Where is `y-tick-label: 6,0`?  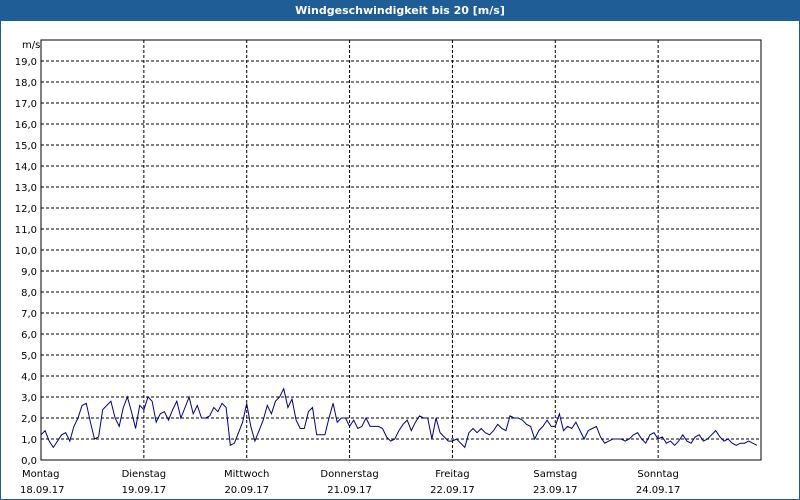
y-tick-label: 6,0 is located at coordinates (29, 335).